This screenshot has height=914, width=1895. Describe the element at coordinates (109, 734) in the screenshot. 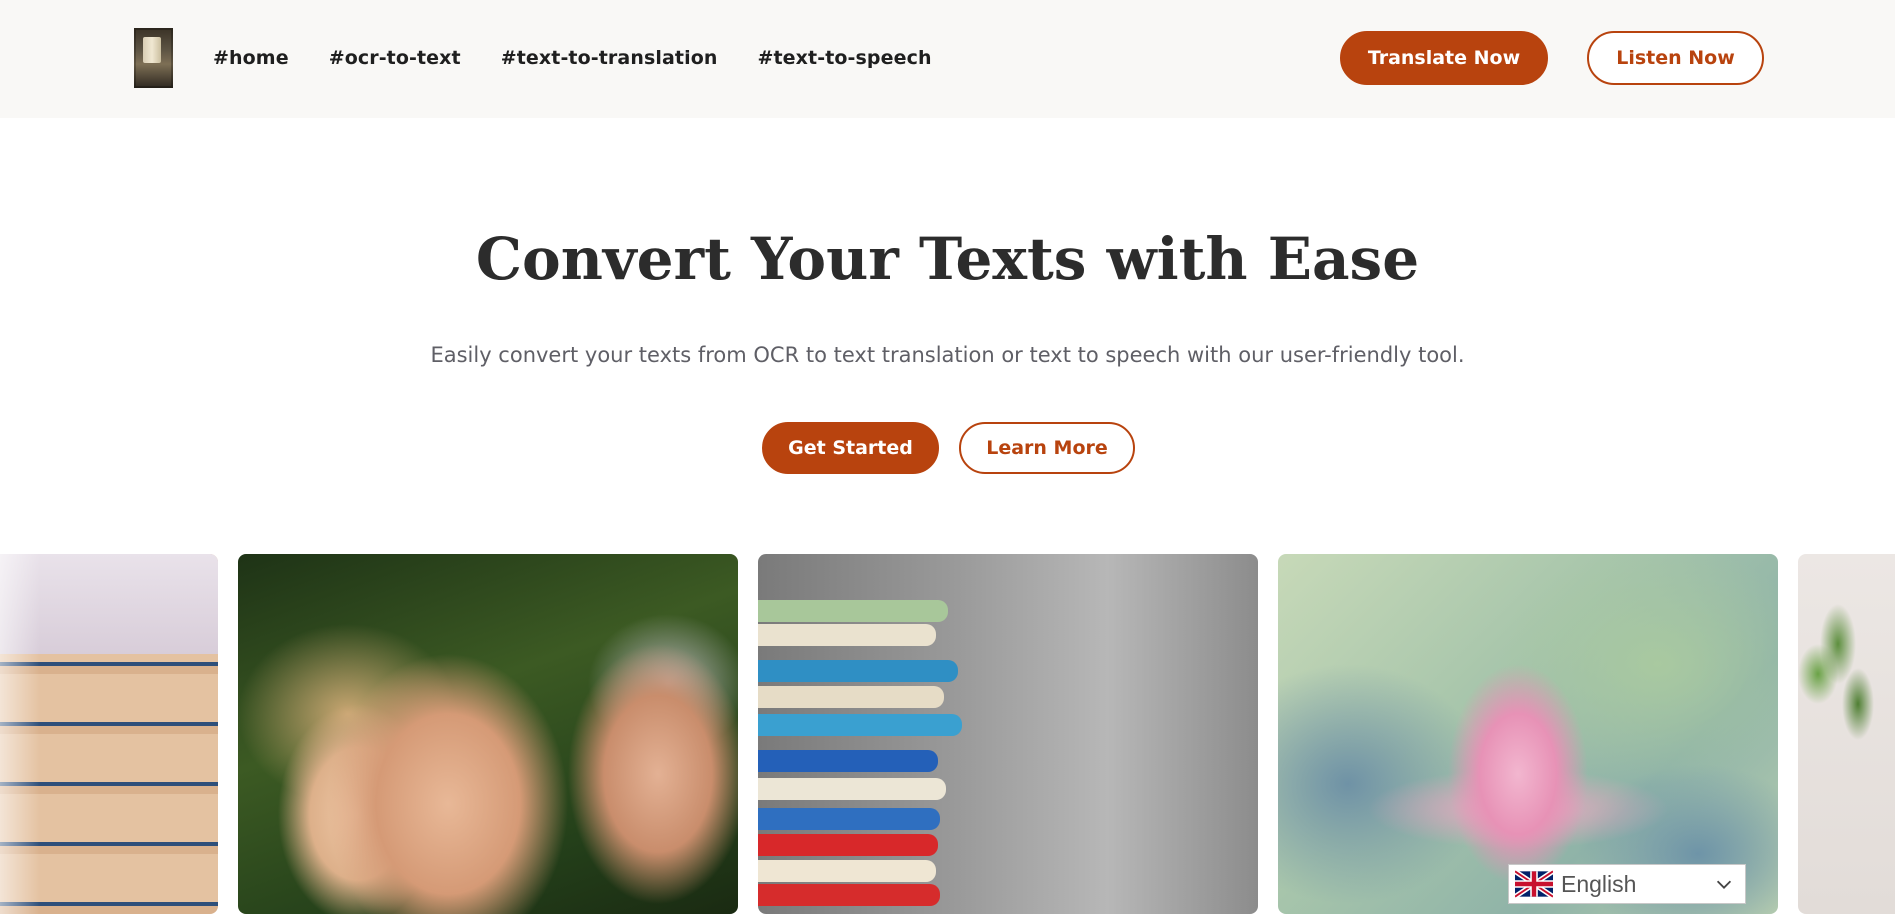

I see `gallery-image-books-closeup` at that location.